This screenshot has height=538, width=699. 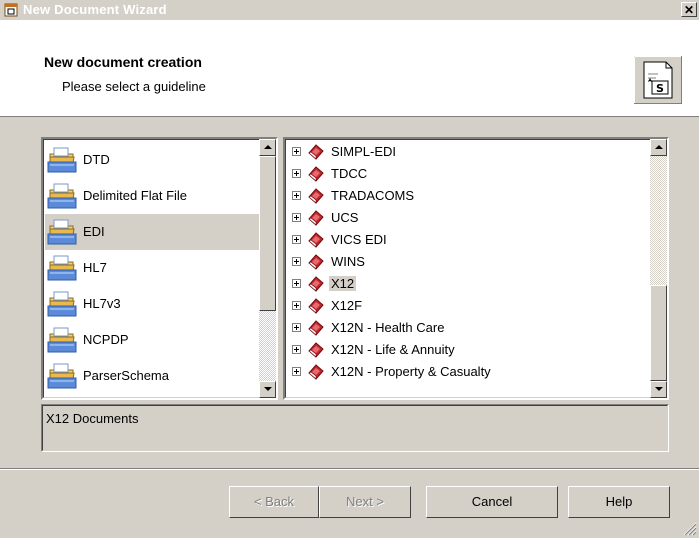 I want to click on guideline-label: SIMPL-EDI, so click(x=364, y=151).